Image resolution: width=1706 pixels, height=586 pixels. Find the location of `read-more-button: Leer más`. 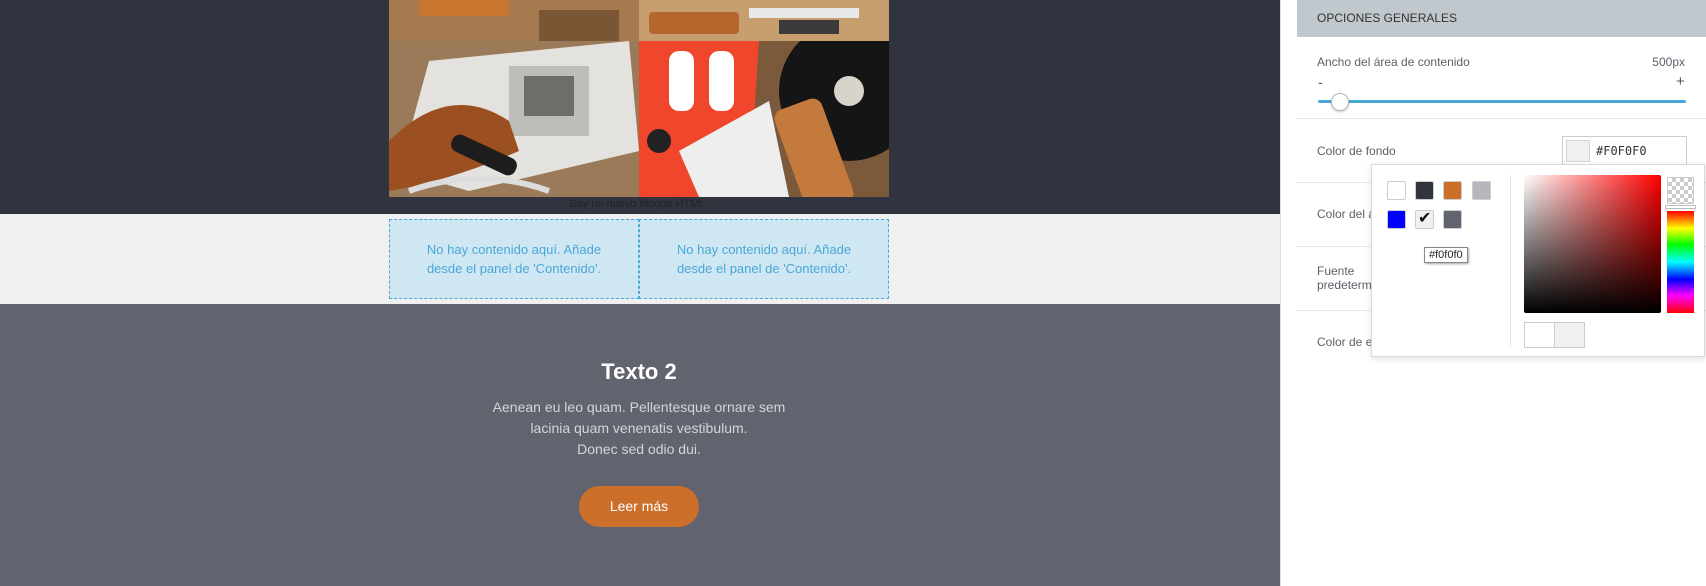

read-more-button: Leer más is located at coordinates (639, 506).